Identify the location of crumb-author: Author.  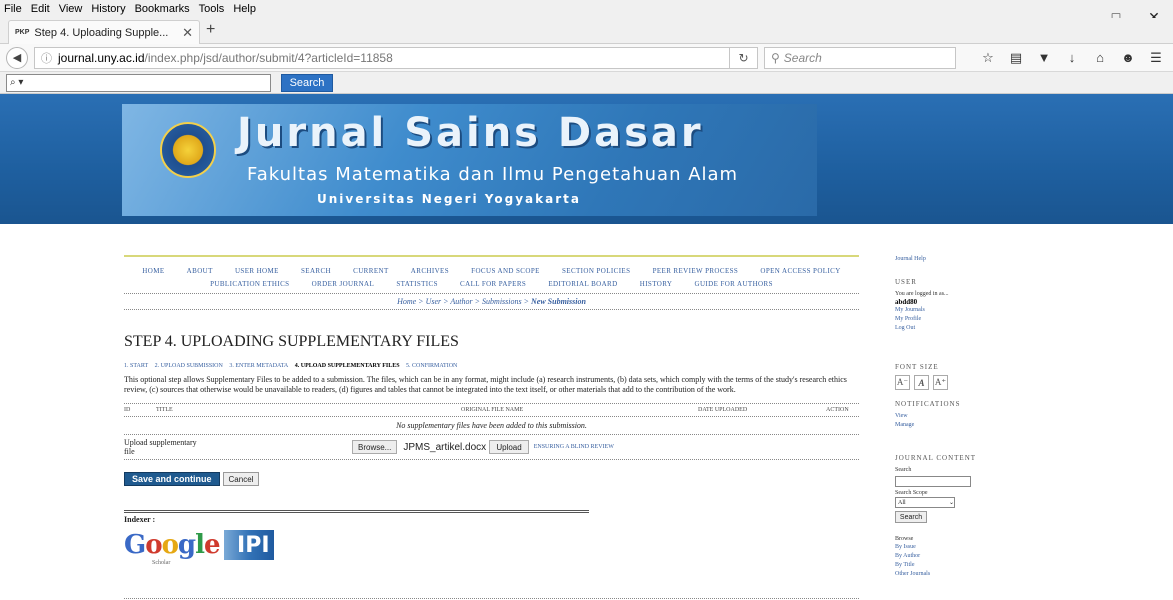
(461, 301).